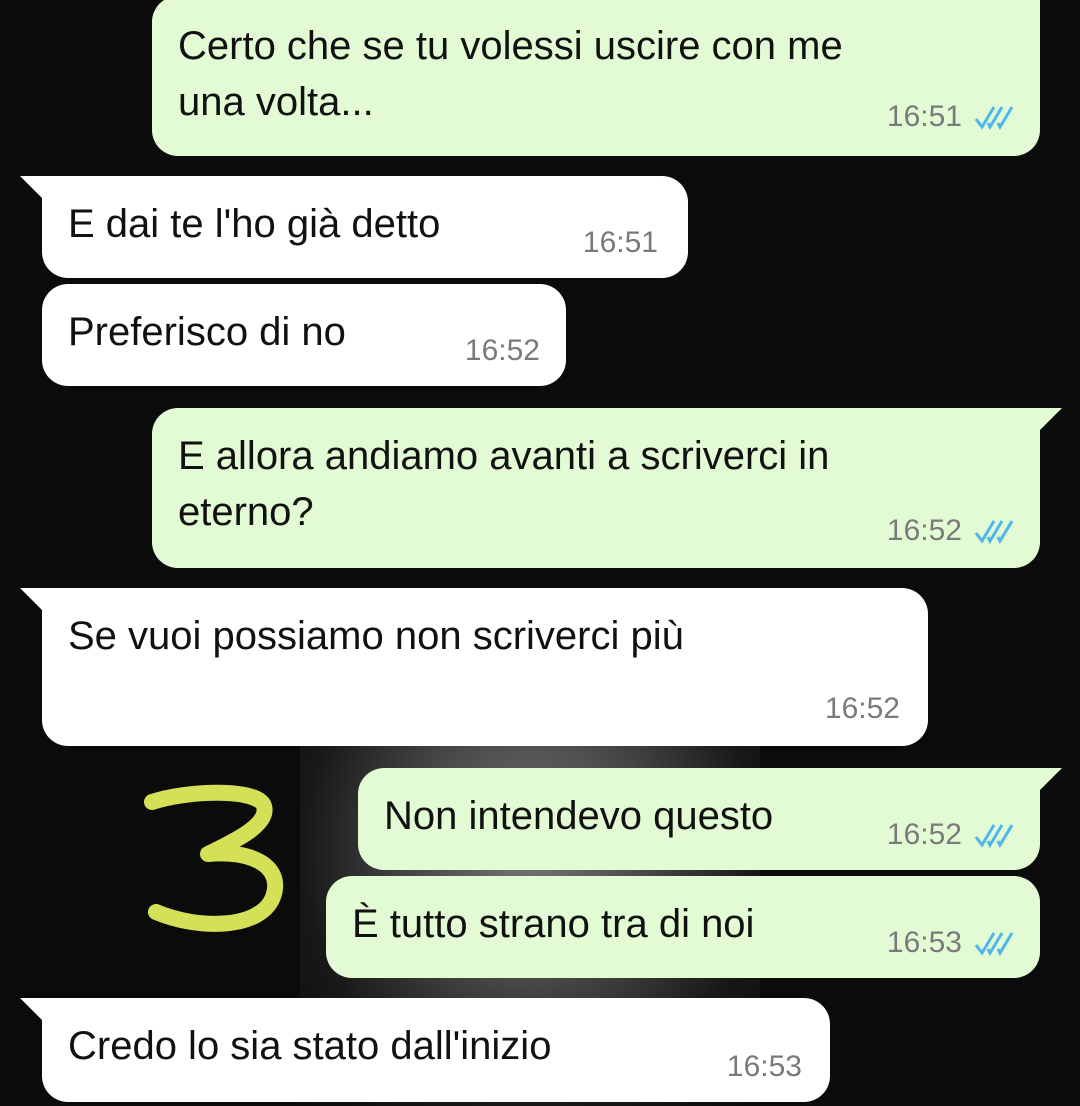 This screenshot has width=1080, height=1106. Describe the element at coordinates (474, 667) in the screenshot. I see `message-bubble-incoming: Se vuoi possiamo non scriverci più 16:52` at that location.